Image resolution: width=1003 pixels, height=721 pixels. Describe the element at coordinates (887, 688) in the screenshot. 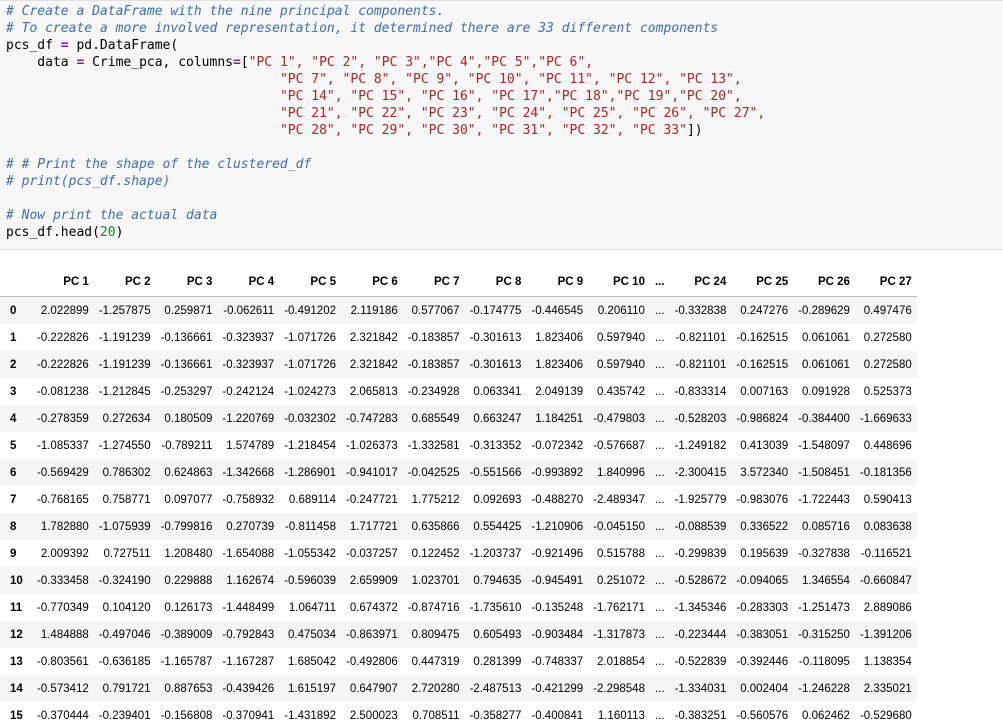

I see `table-cell: 2.335021` at that location.